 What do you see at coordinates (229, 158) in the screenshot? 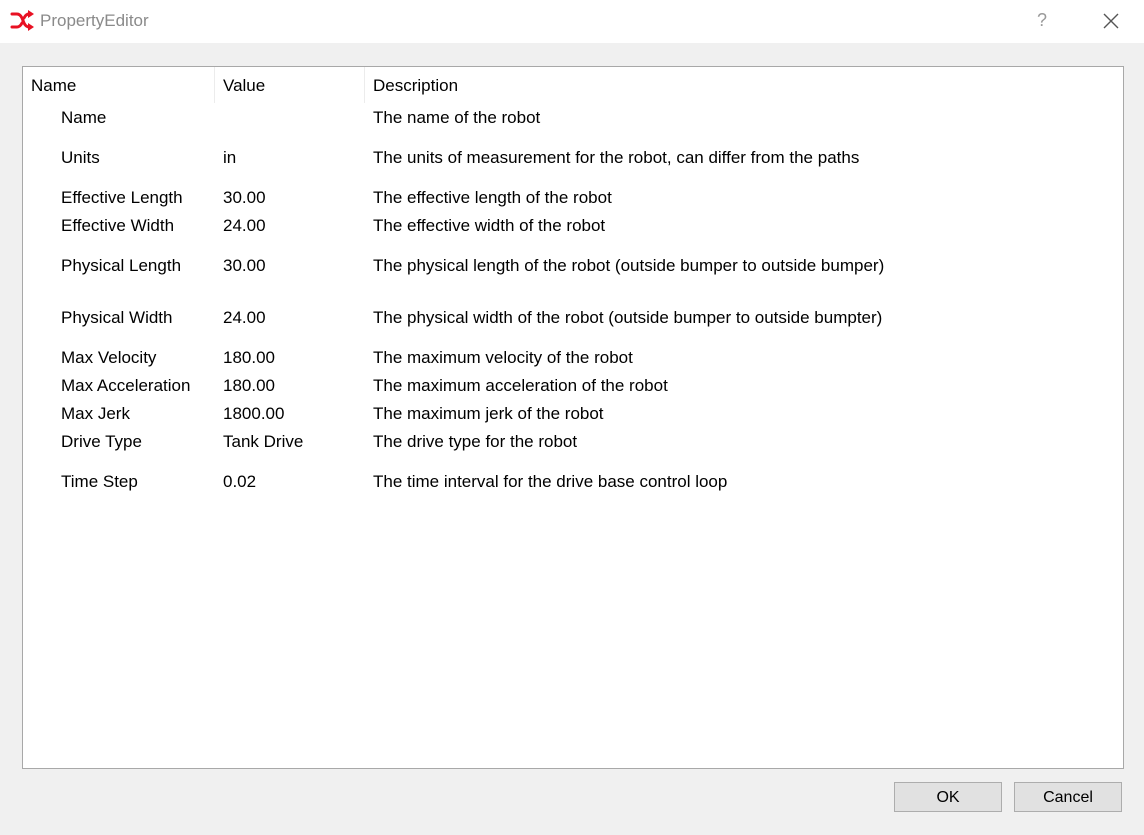
I see `property-value: in` at bounding box center [229, 158].